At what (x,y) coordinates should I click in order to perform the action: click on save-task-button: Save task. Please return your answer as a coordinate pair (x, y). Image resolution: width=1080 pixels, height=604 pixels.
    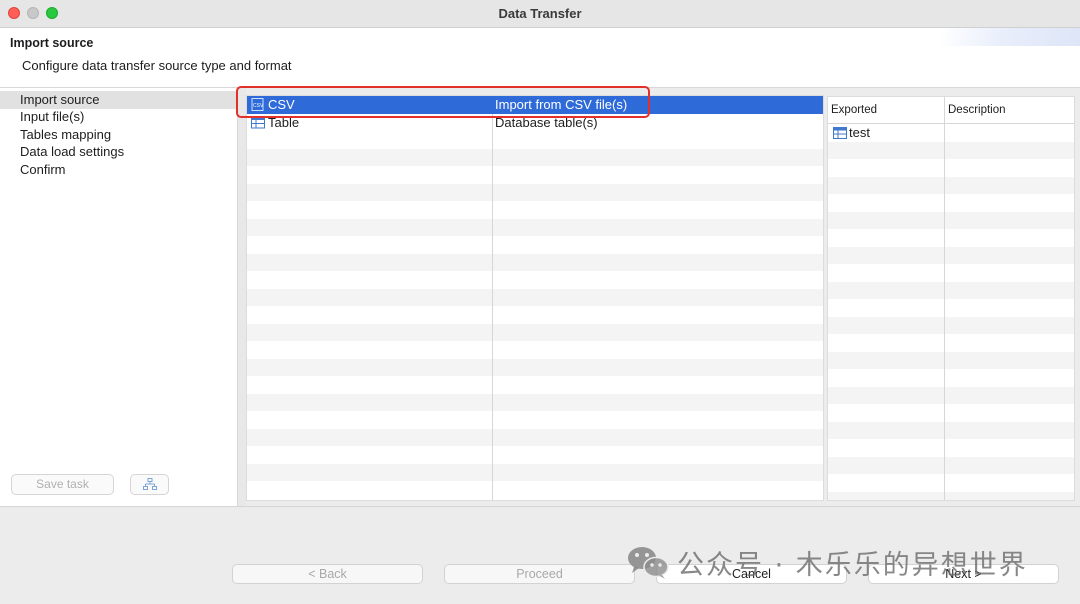
    Looking at the image, I should click on (62, 484).